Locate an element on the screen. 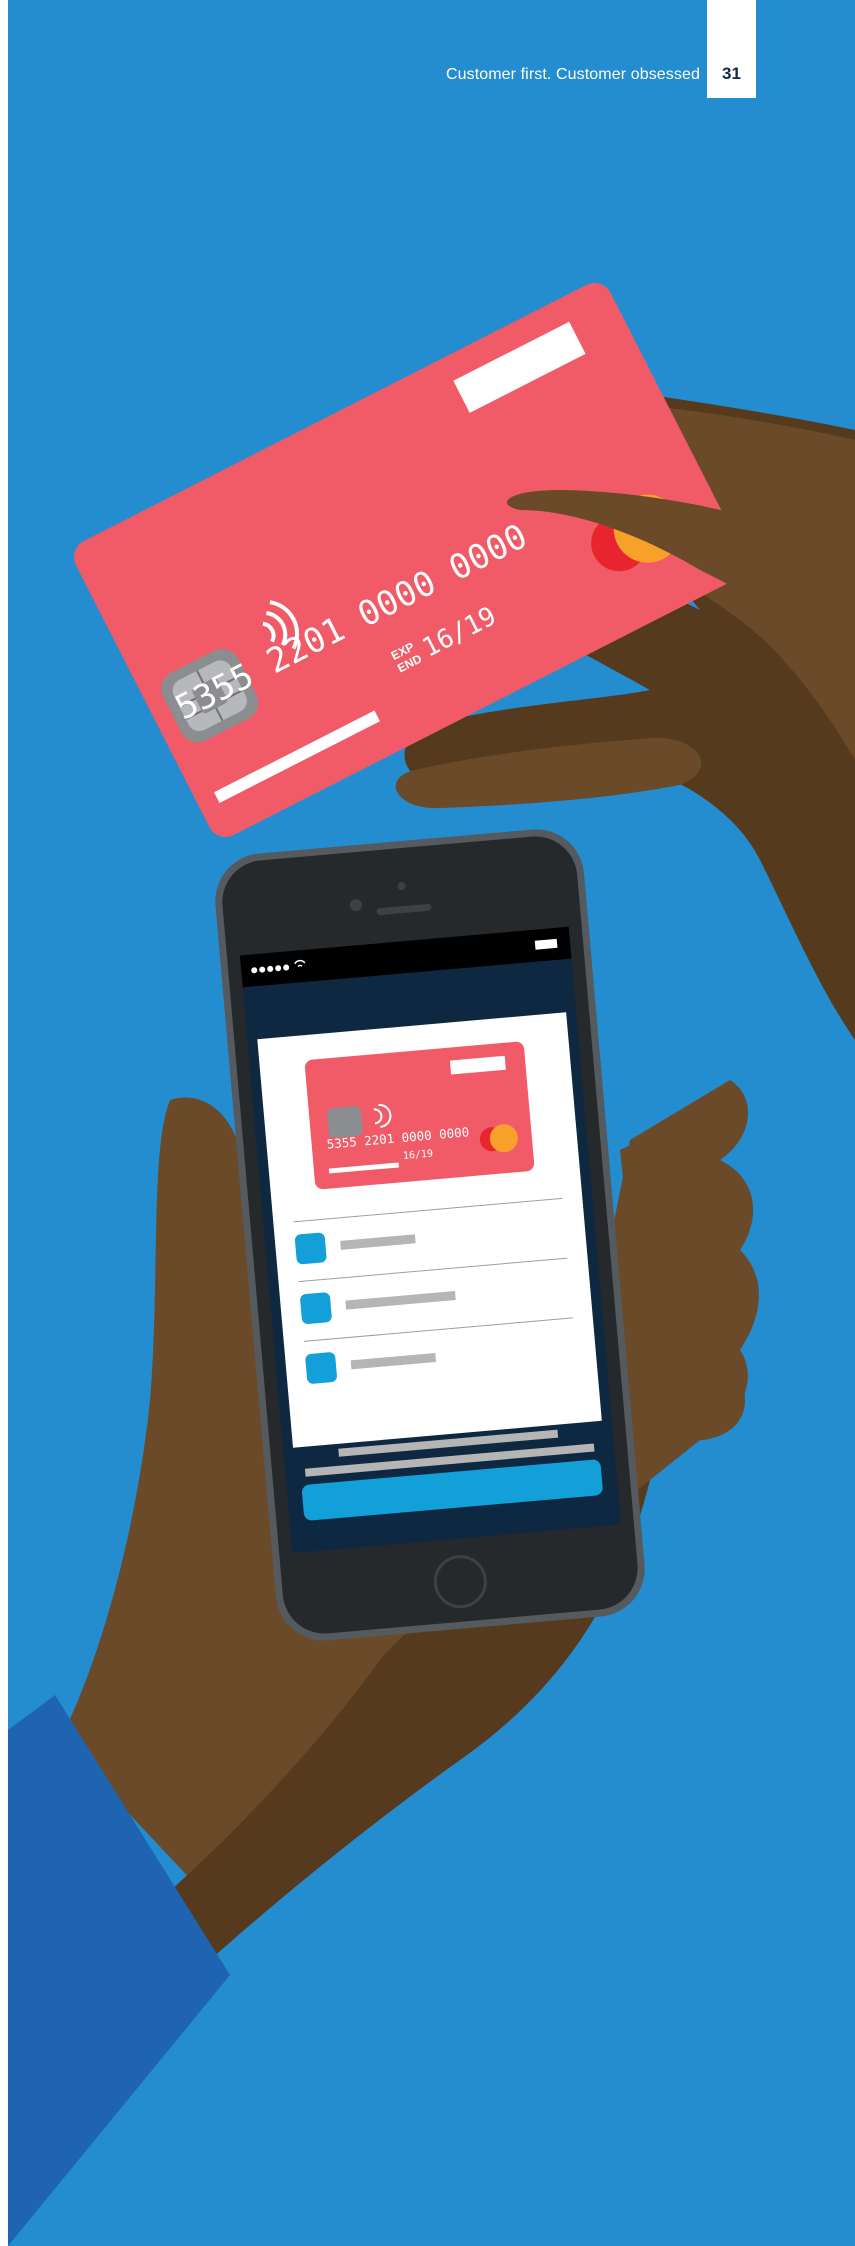  mini-card: 5355 2201 0000 0000 16/19 is located at coordinates (419, 1115).